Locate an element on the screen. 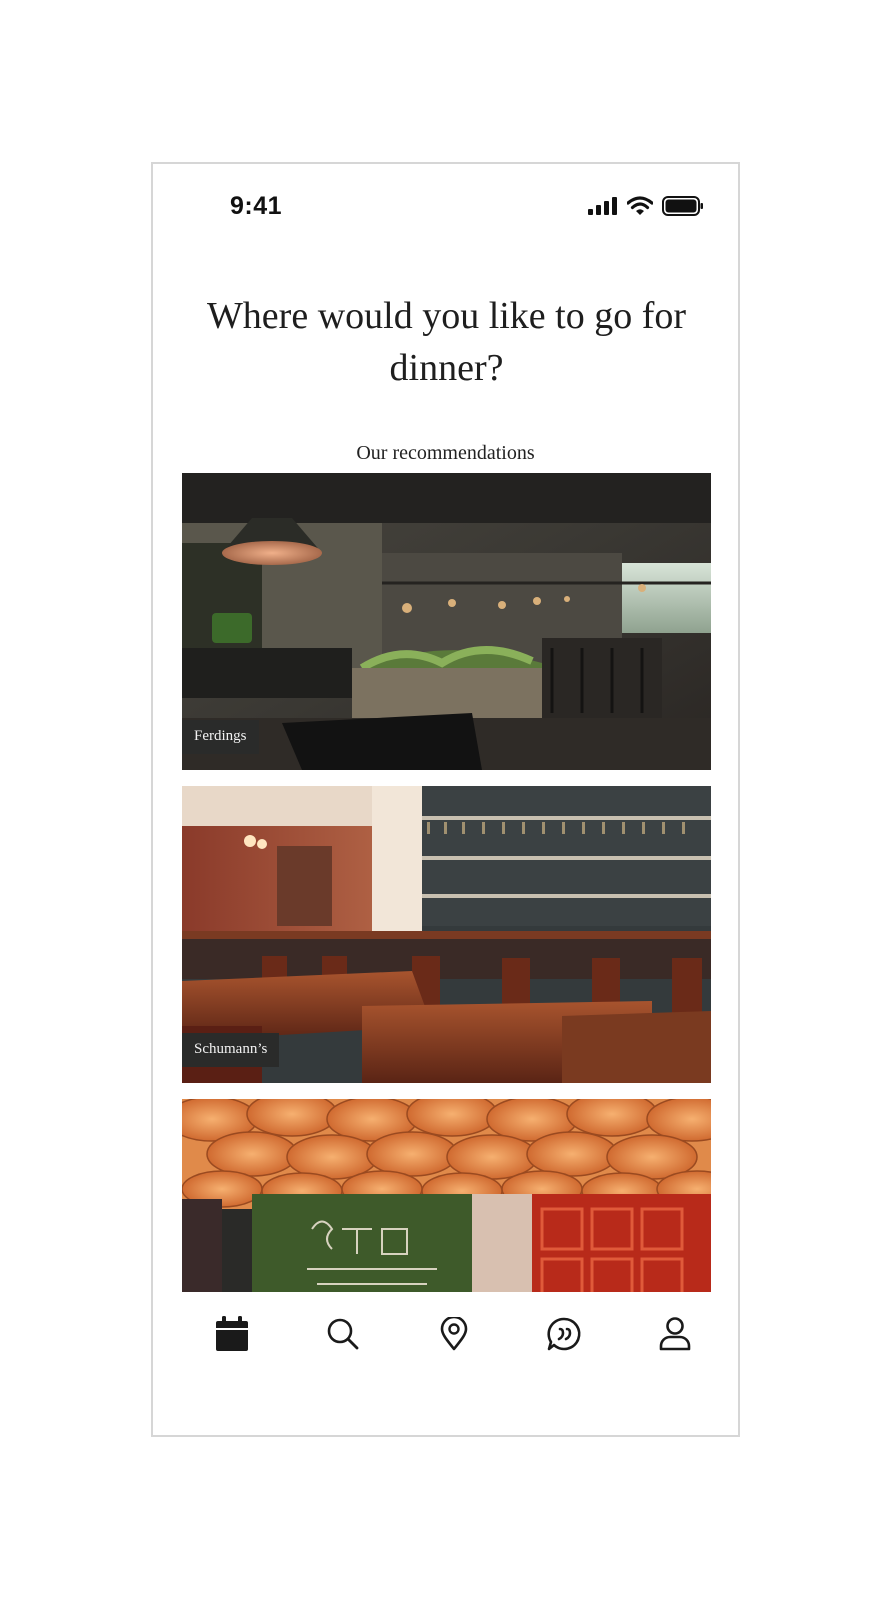 This screenshot has height=1600, width=890. status-bar: 9:41 is located at coordinates (445, 204).